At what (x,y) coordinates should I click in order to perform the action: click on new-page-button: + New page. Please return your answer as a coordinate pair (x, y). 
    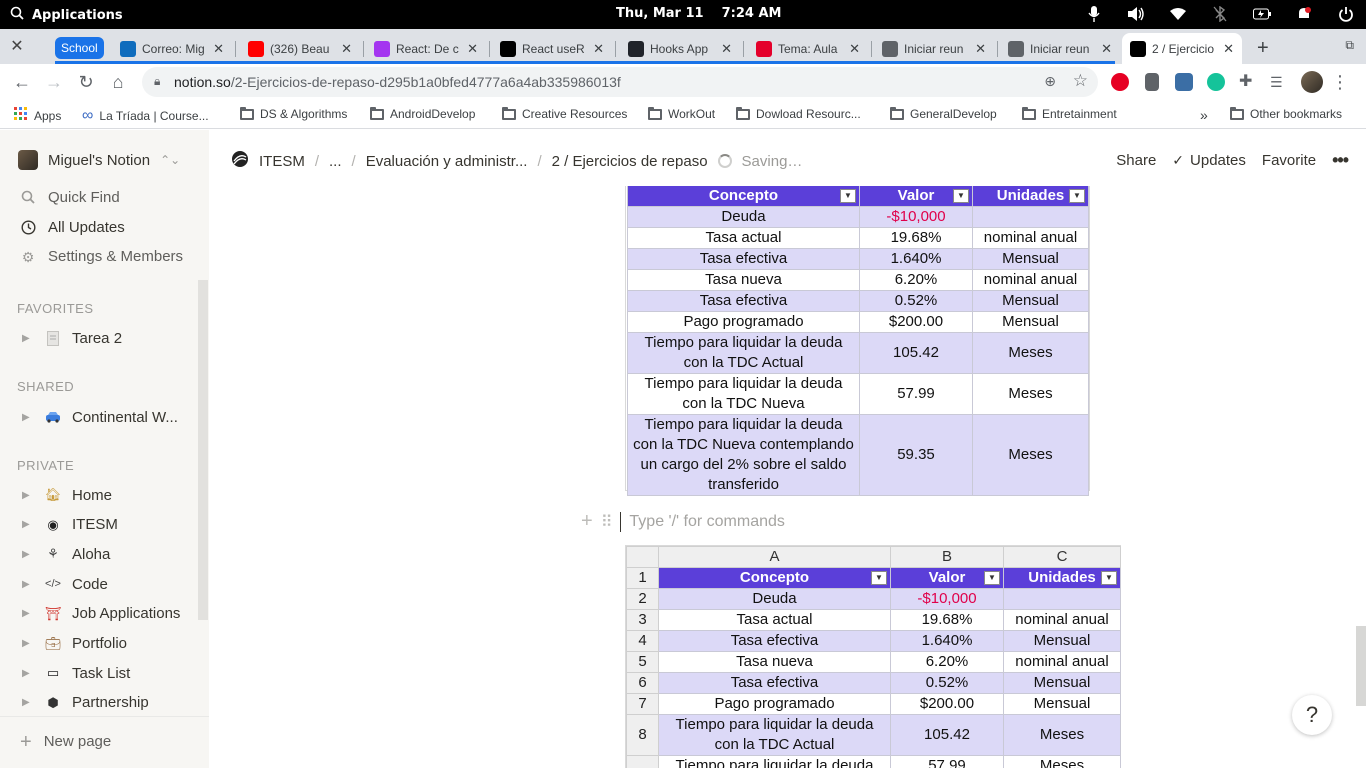
    Looking at the image, I should click on (65, 742).